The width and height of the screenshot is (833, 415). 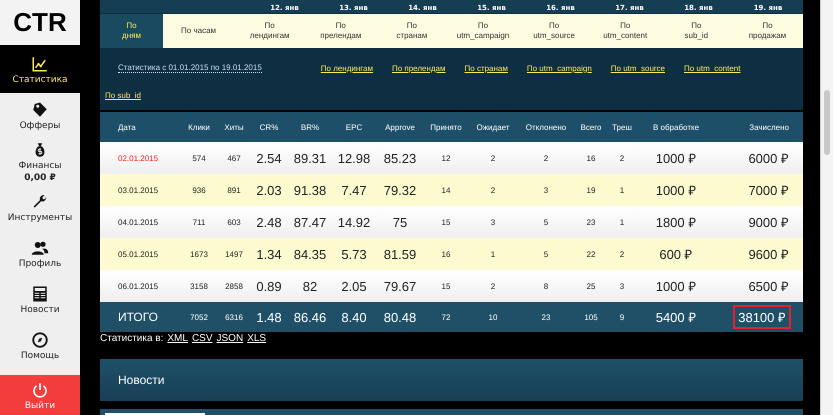 I want to click on tab: По часам, so click(x=198, y=31).